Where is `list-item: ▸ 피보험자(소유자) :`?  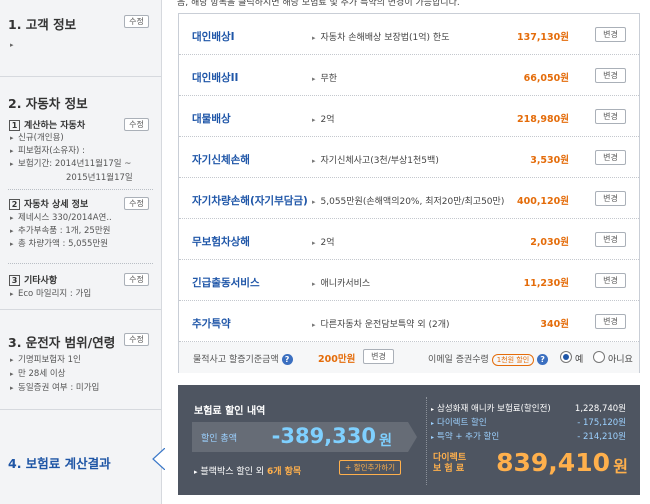
list-item: ▸ 피보험자(소유자) : is located at coordinates (47, 151).